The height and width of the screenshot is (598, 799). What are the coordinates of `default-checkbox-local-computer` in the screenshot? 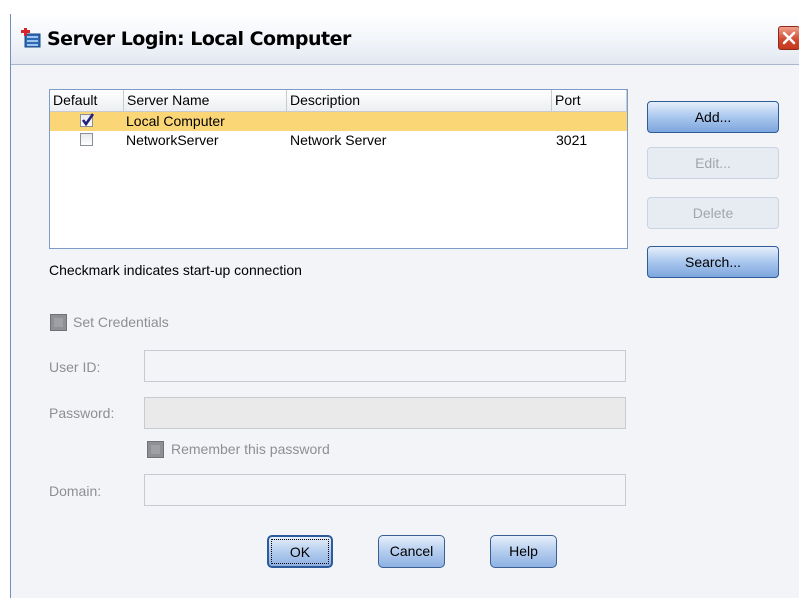 It's located at (87, 120).